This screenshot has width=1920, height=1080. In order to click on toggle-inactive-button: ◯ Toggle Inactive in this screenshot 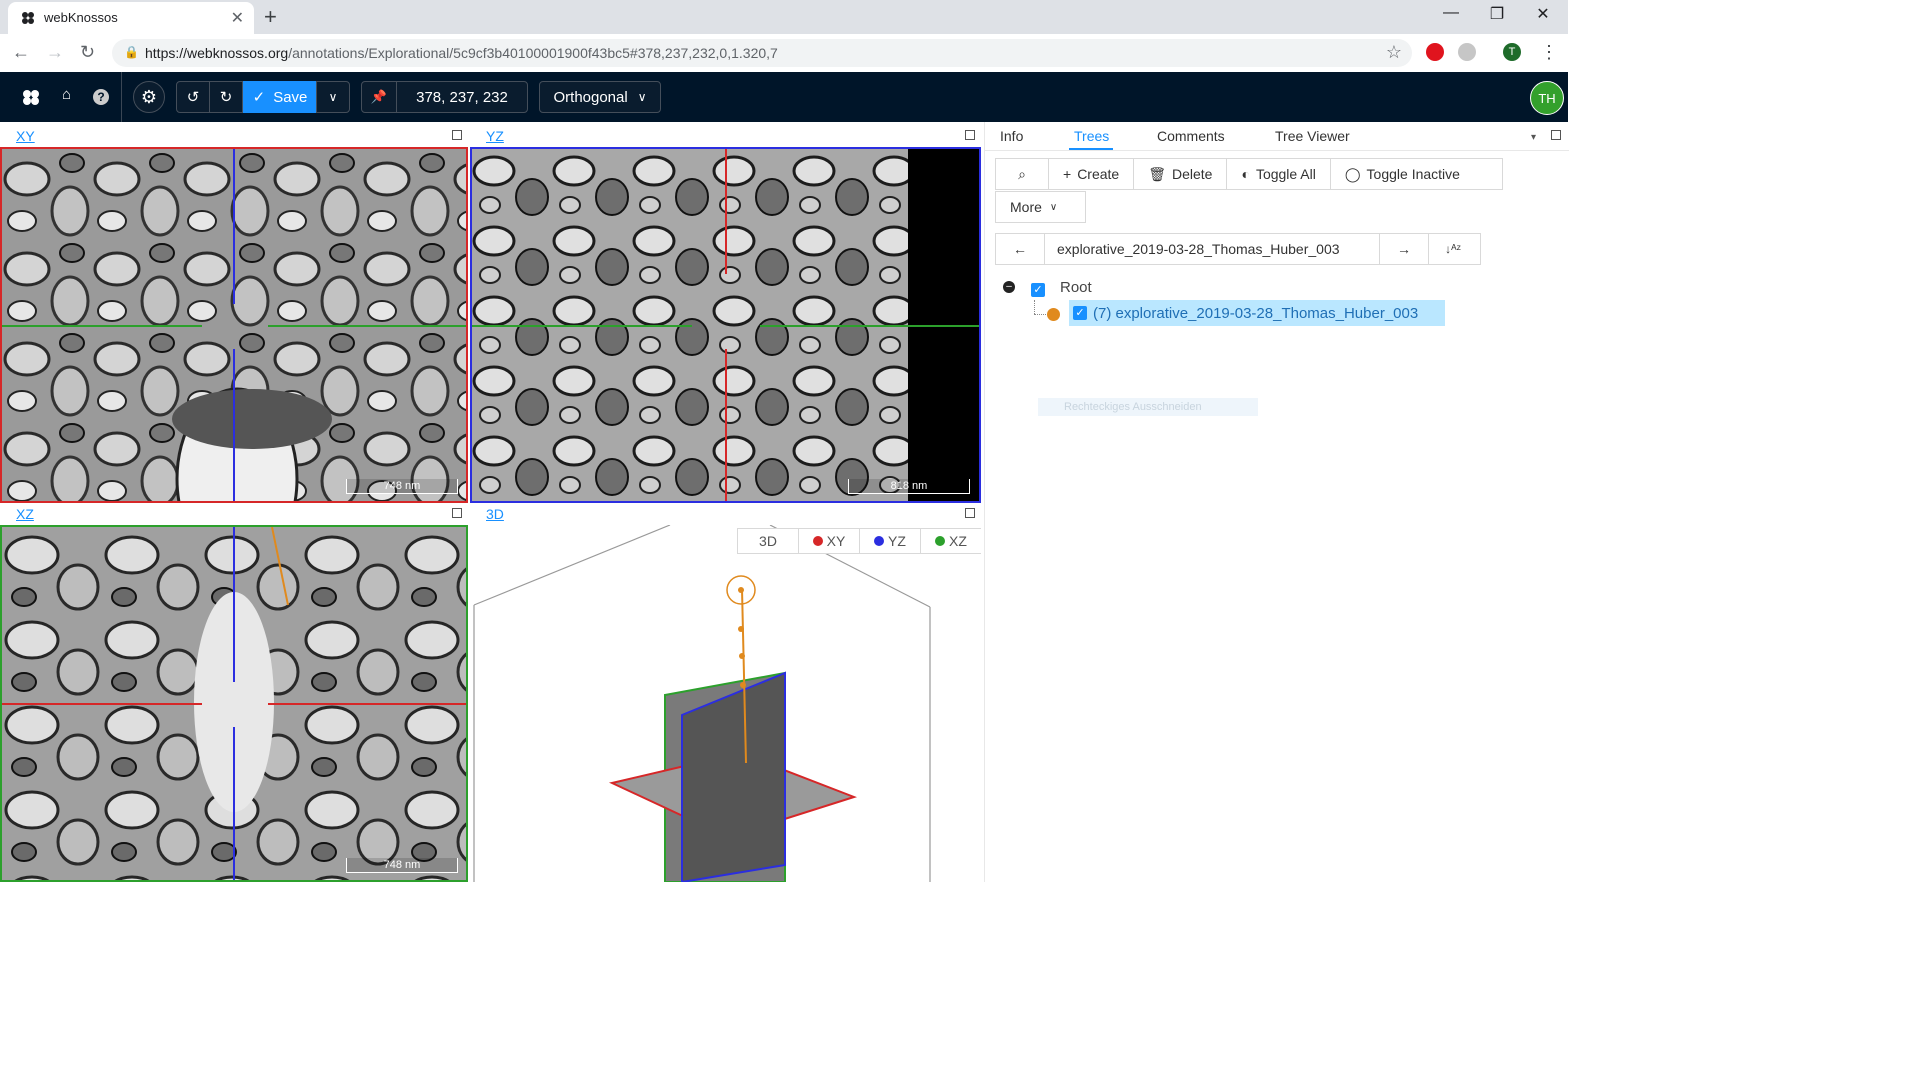, I will do `click(1402, 174)`.